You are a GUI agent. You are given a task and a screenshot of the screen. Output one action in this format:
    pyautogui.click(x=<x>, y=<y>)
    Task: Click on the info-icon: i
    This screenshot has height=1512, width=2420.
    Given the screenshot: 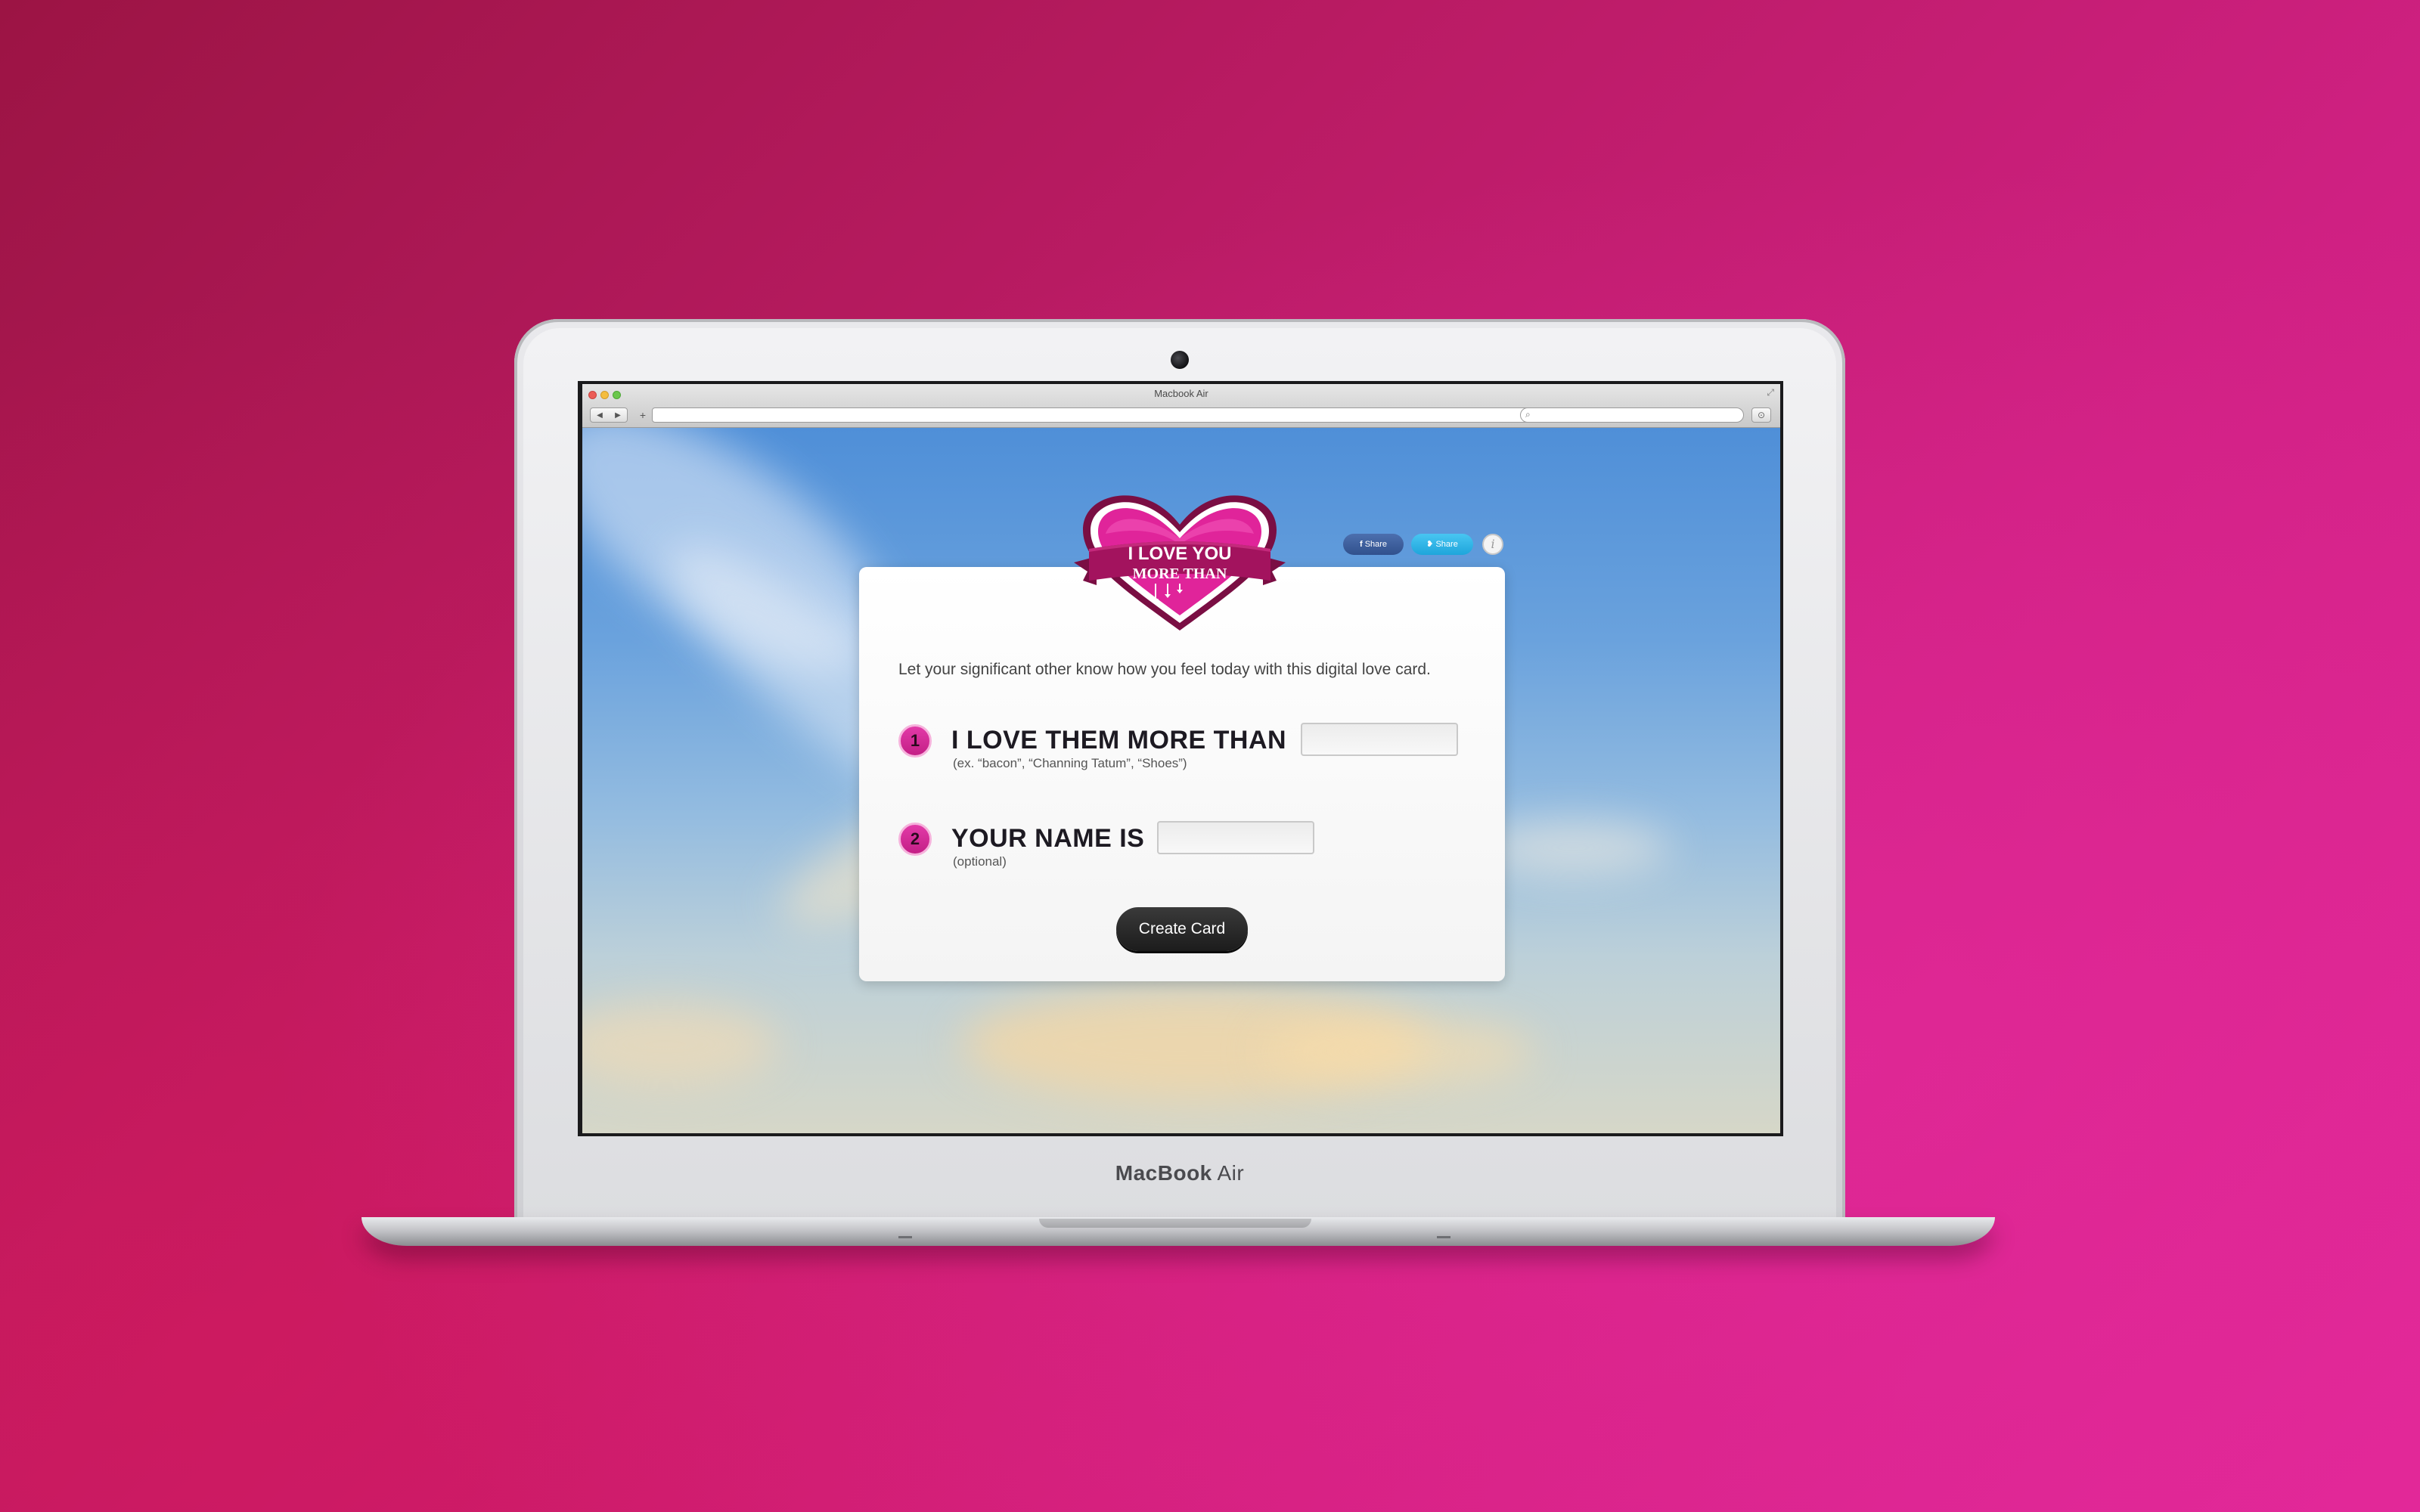 What is the action you would take?
    pyautogui.click(x=1492, y=544)
    